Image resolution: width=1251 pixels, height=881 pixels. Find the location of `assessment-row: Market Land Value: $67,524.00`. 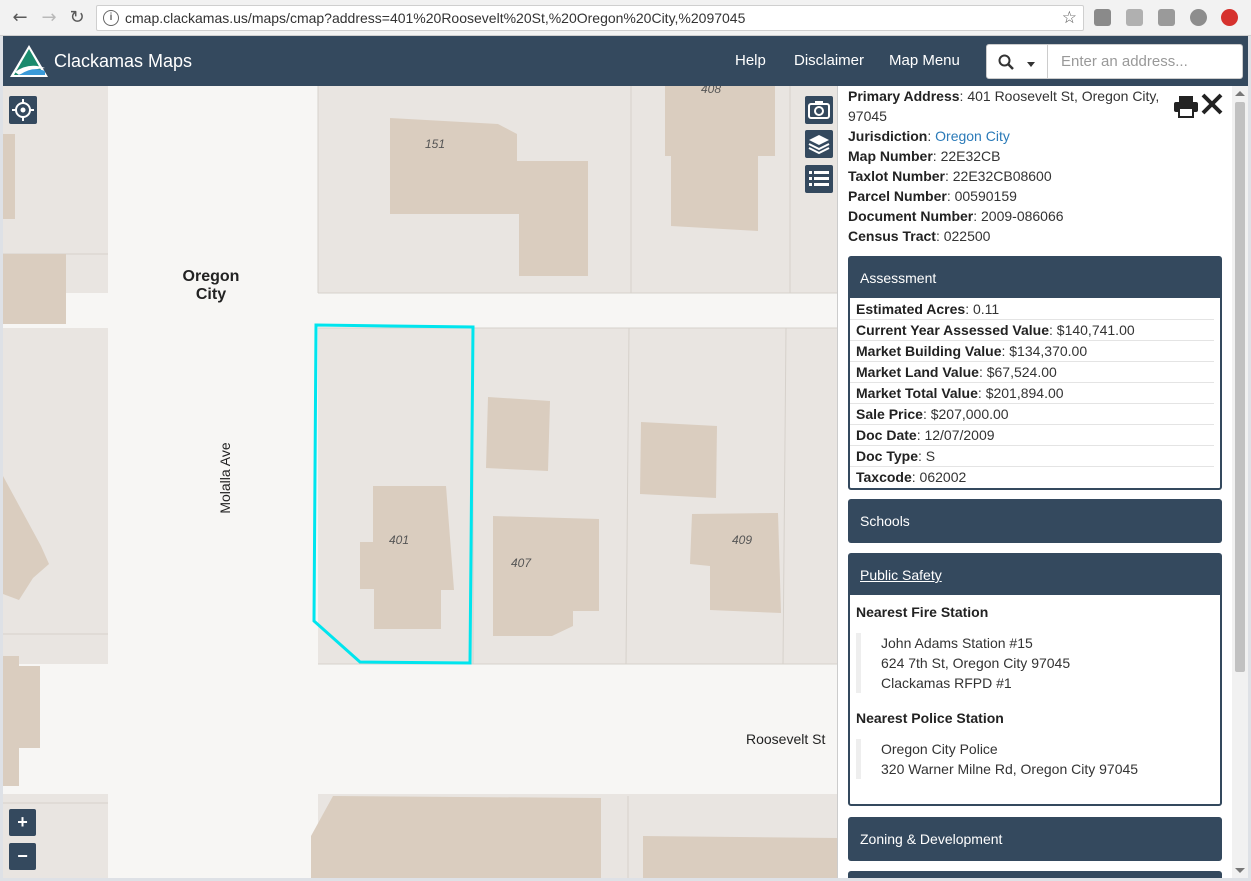

assessment-row: Market Land Value: $67,524.00 is located at coordinates (1032, 372).